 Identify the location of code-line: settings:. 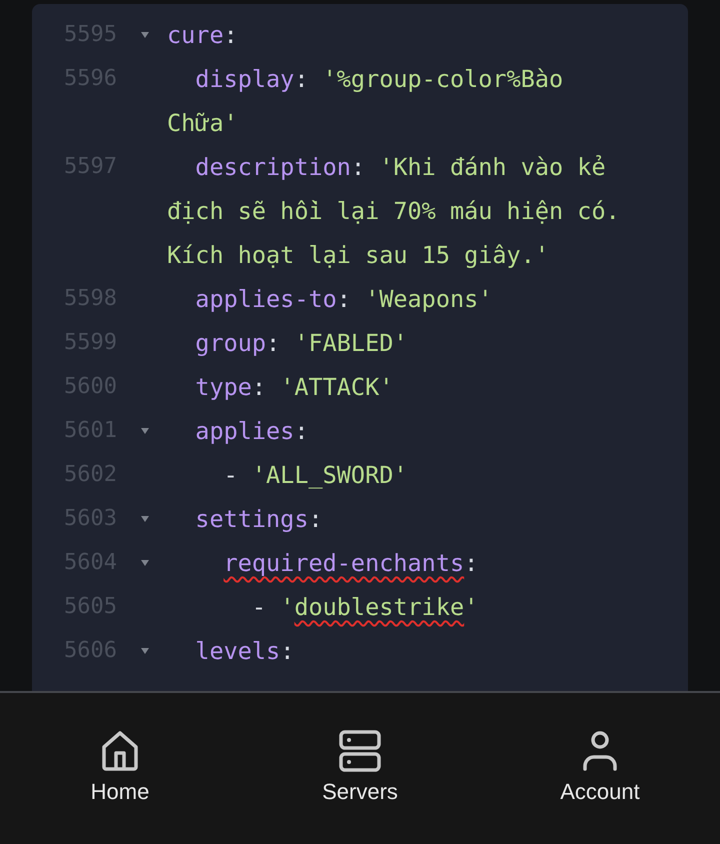
(400, 519).